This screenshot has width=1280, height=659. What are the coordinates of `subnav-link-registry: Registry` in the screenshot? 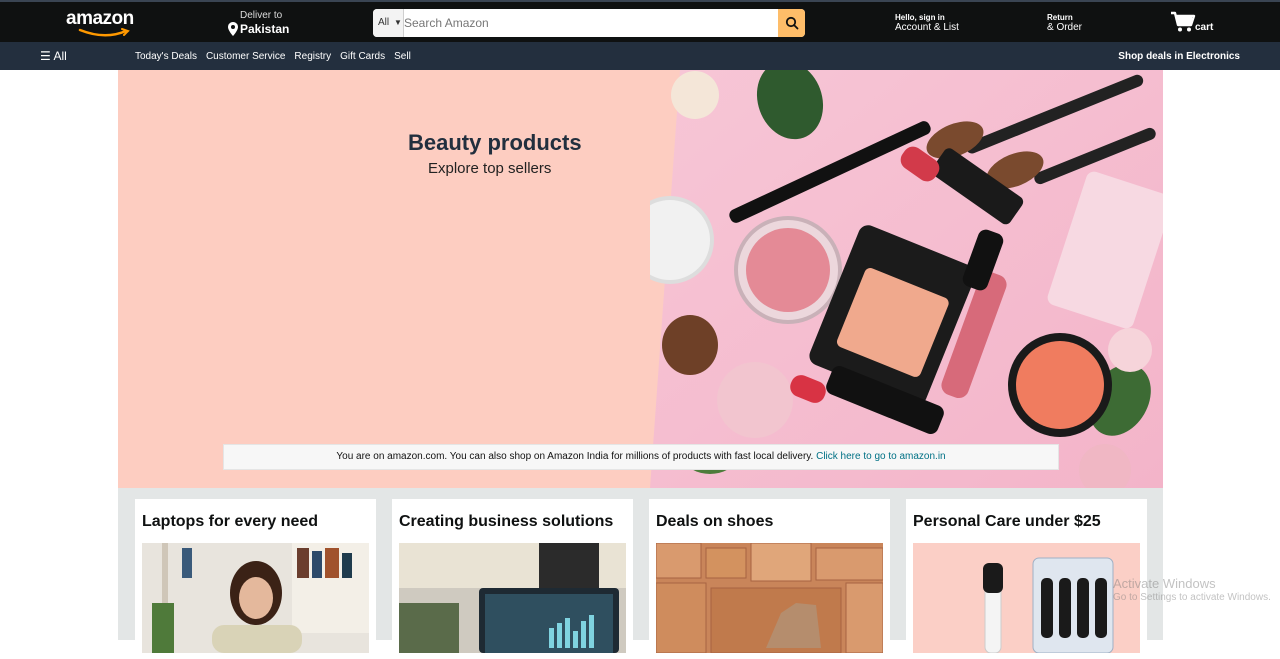 It's located at (312, 56).